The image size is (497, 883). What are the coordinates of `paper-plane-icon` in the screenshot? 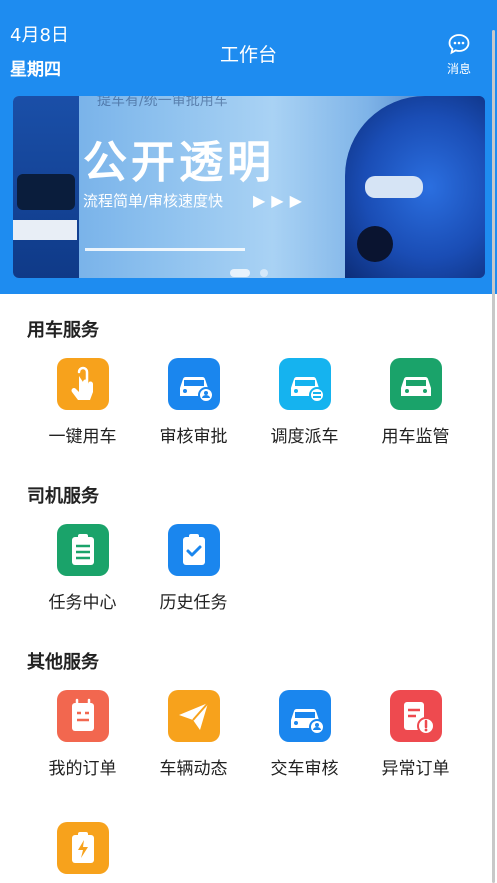 It's located at (193, 716).